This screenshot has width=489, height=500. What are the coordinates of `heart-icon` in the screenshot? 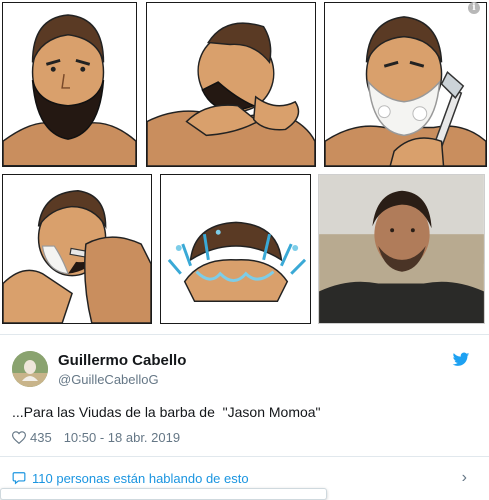 It's located at (19, 437).